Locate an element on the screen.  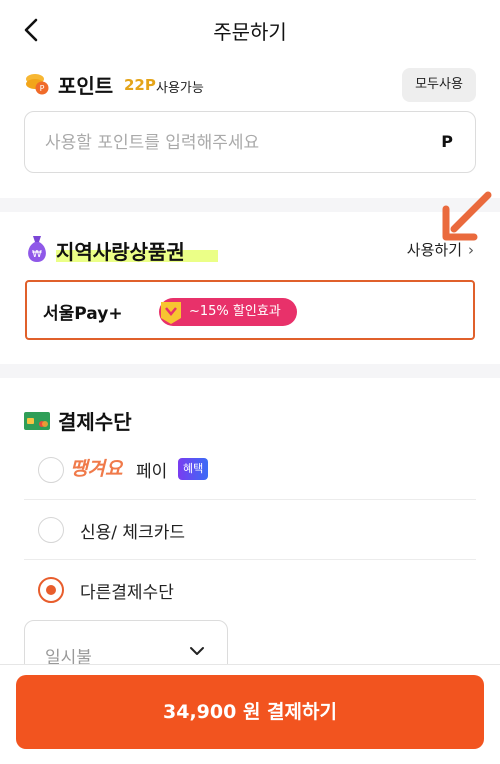
payment-title: 결제수단 is located at coordinates (95, 422).